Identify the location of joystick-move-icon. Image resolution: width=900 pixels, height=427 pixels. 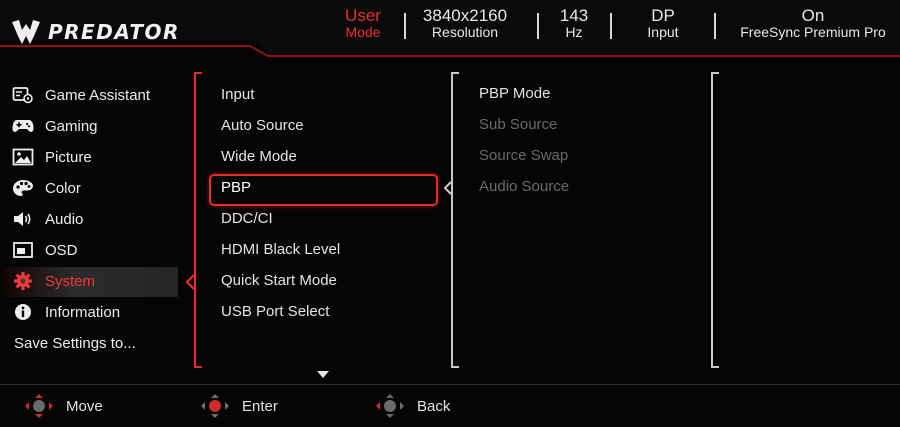
(39, 406).